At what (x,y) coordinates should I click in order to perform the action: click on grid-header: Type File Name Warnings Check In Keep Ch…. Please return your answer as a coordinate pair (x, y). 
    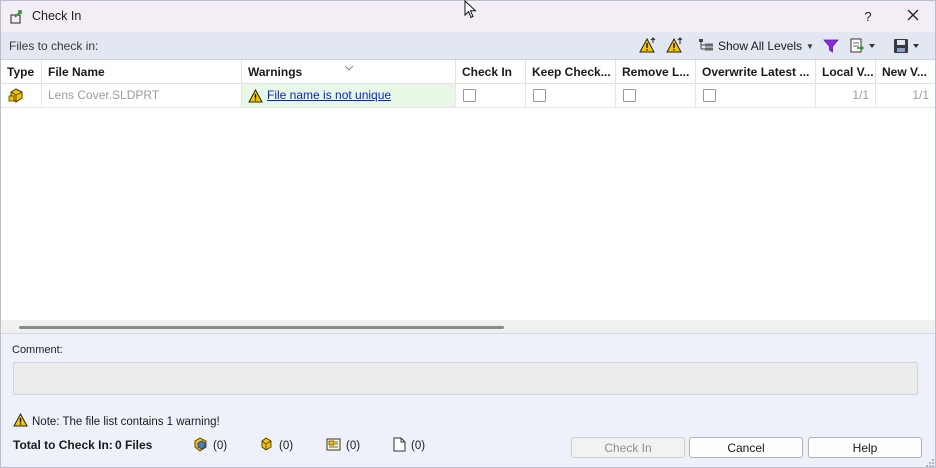
    Looking at the image, I should click on (468, 72).